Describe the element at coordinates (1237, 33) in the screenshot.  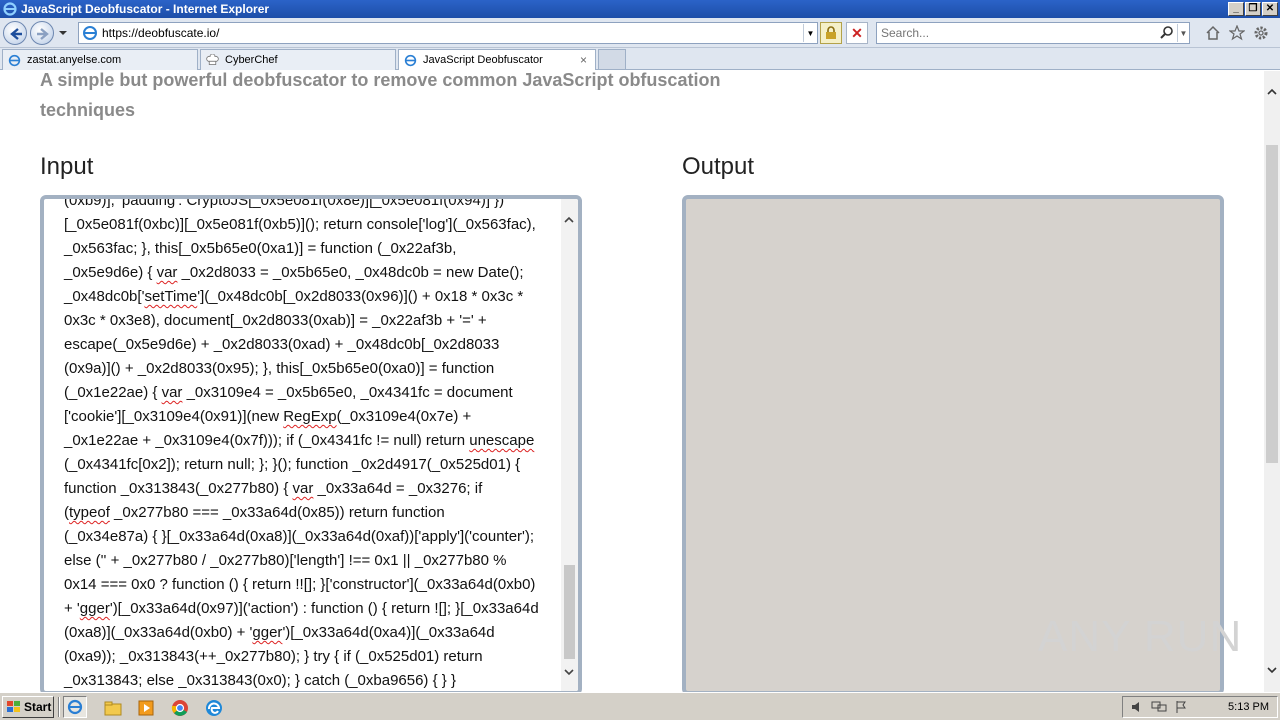
I see `favorites-star-icon` at that location.